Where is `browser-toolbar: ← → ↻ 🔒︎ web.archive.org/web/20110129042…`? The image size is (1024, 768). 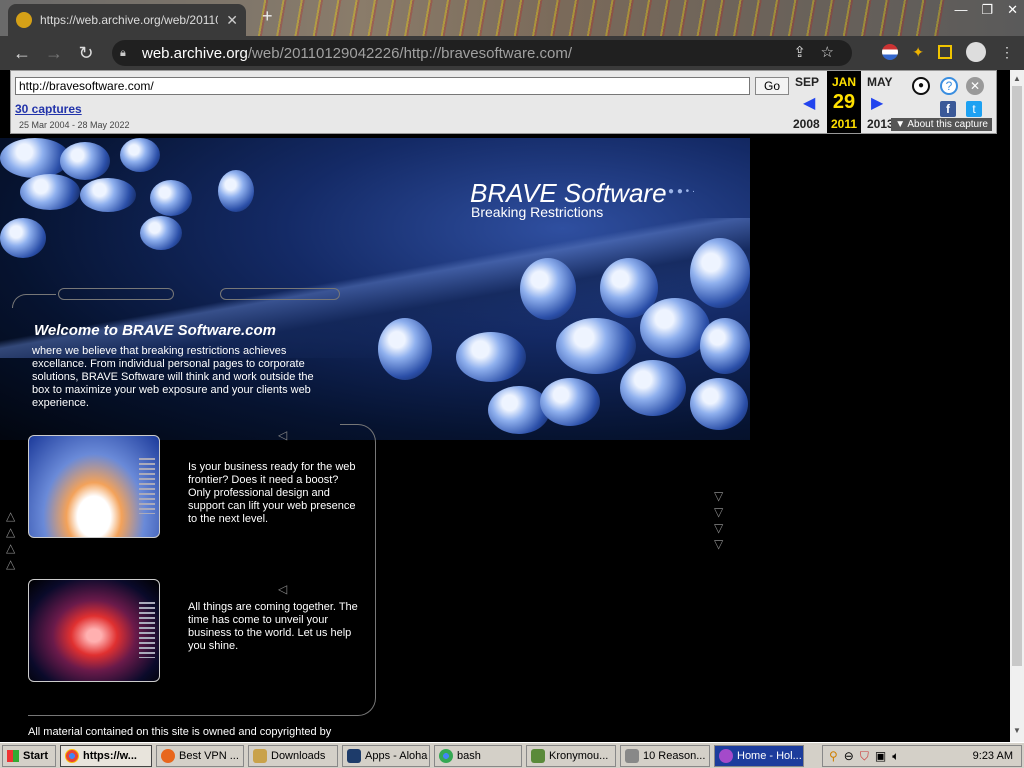
browser-toolbar: ← → ↻ 🔒︎ web.archive.org/web/20110129042… is located at coordinates (512, 53).